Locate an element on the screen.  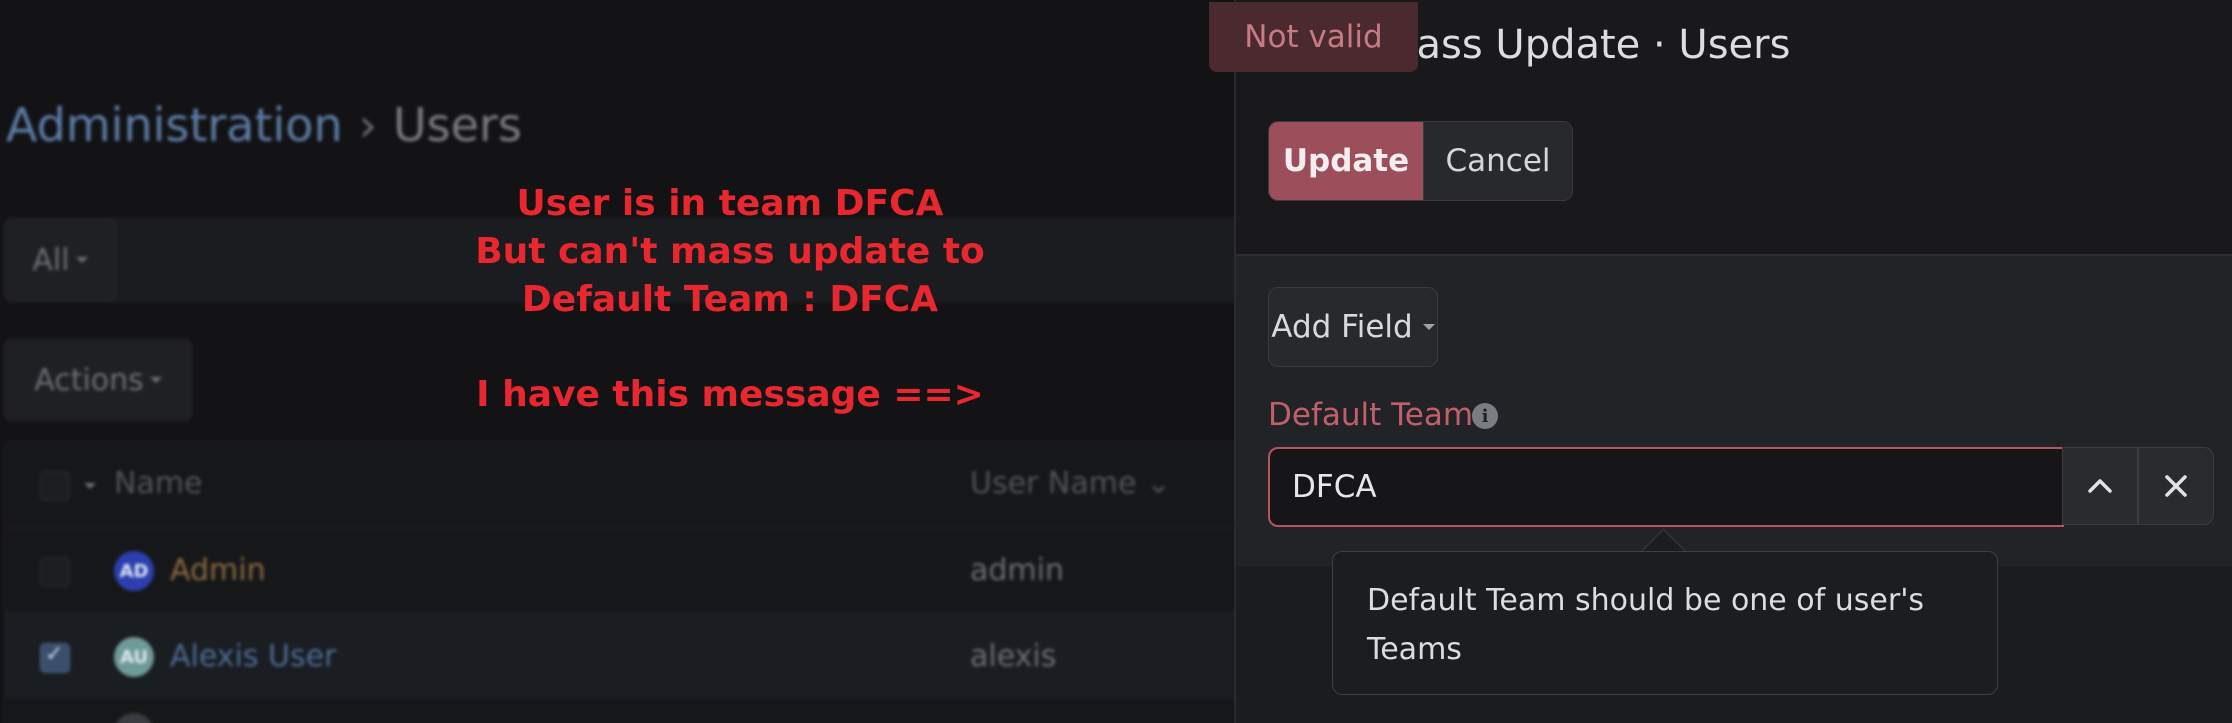
filter-all-label: All is located at coordinates (51, 260).